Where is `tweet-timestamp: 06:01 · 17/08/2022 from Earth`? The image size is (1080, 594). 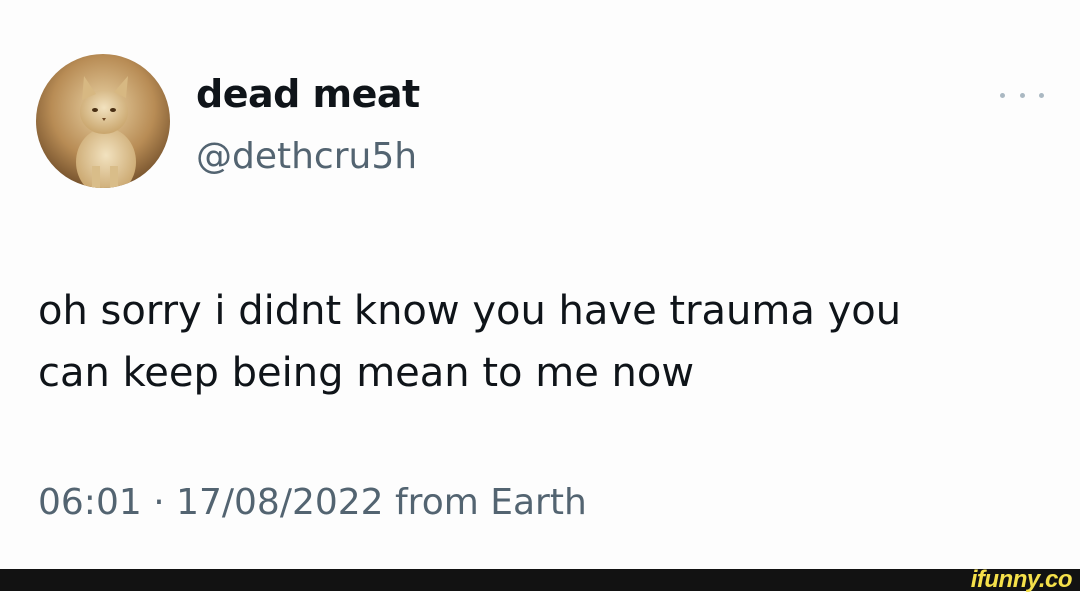 tweet-timestamp: 06:01 · 17/08/2022 from Earth is located at coordinates (312, 502).